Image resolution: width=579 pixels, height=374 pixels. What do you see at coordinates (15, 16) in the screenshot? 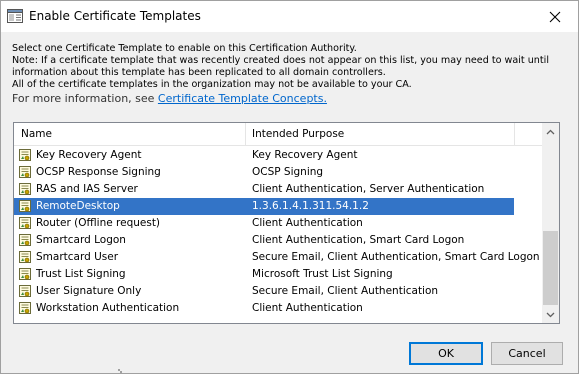
I see `certificate-template-window-icon` at bounding box center [15, 16].